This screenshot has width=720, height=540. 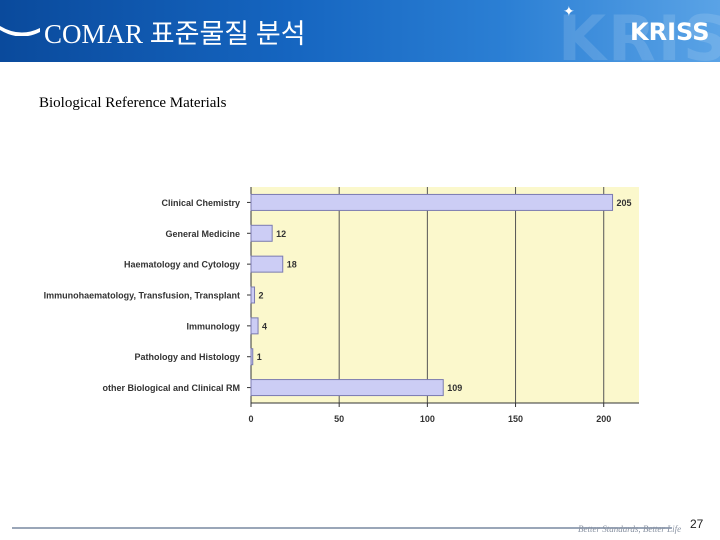 I want to click on footer-divider, so click(x=342, y=528).